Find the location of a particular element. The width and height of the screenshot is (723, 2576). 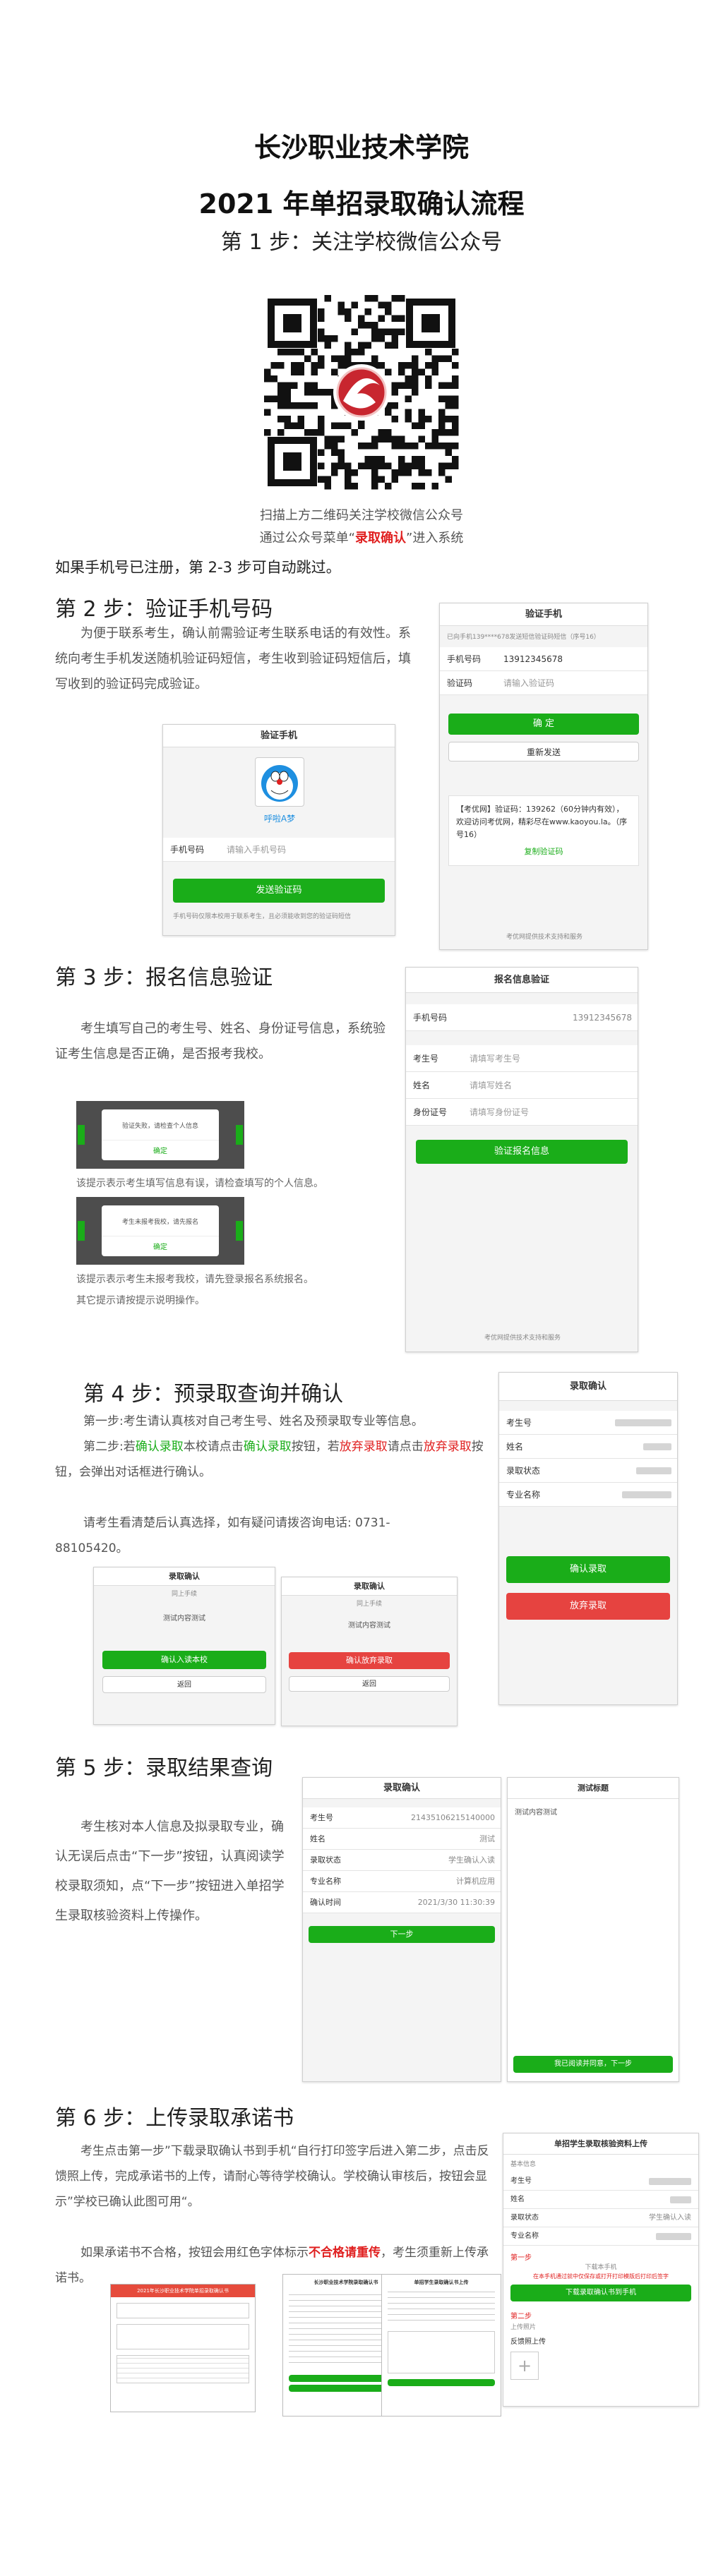

result-row-value: 学生确认入读 is located at coordinates (471, 1860).